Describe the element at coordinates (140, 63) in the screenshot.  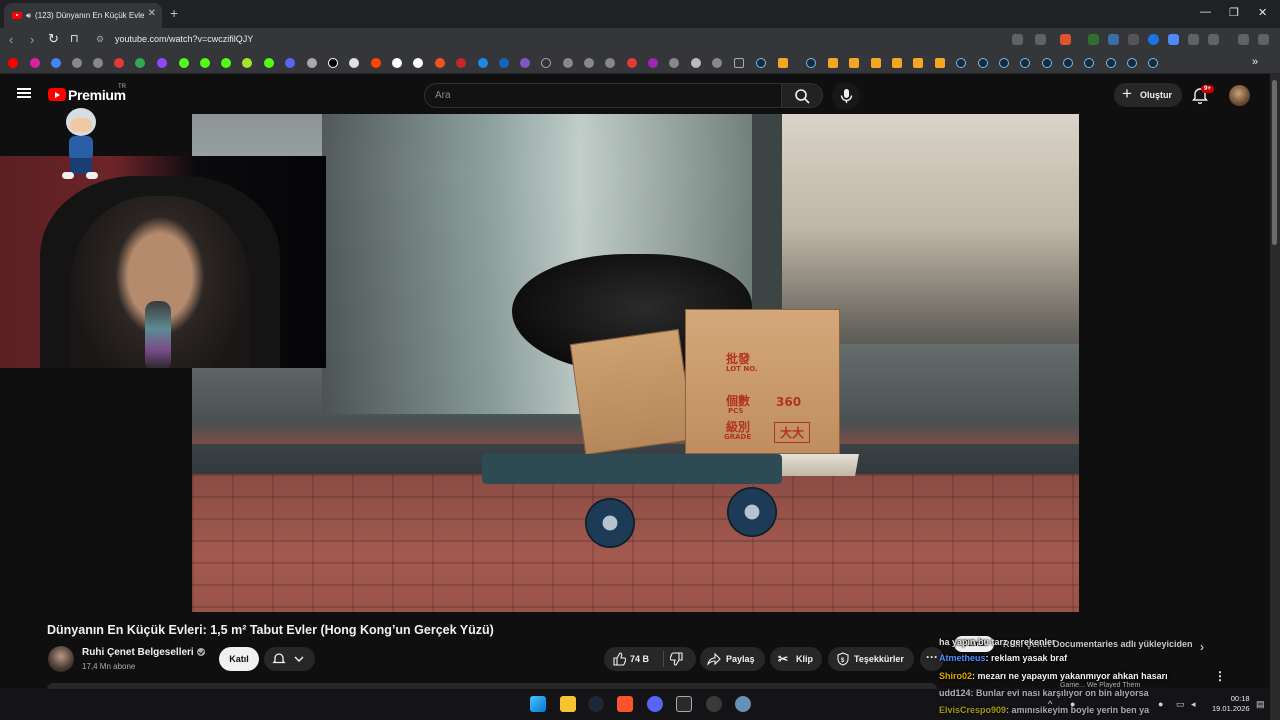
I see `bookmark-drive-icon` at that location.